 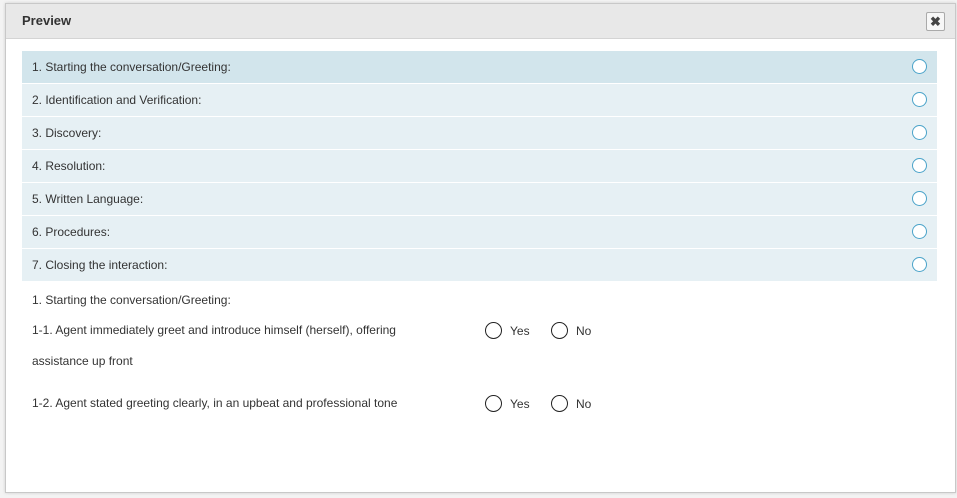 What do you see at coordinates (71, 232) in the screenshot?
I see `section-label: 6. Procedures:` at bounding box center [71, 232].